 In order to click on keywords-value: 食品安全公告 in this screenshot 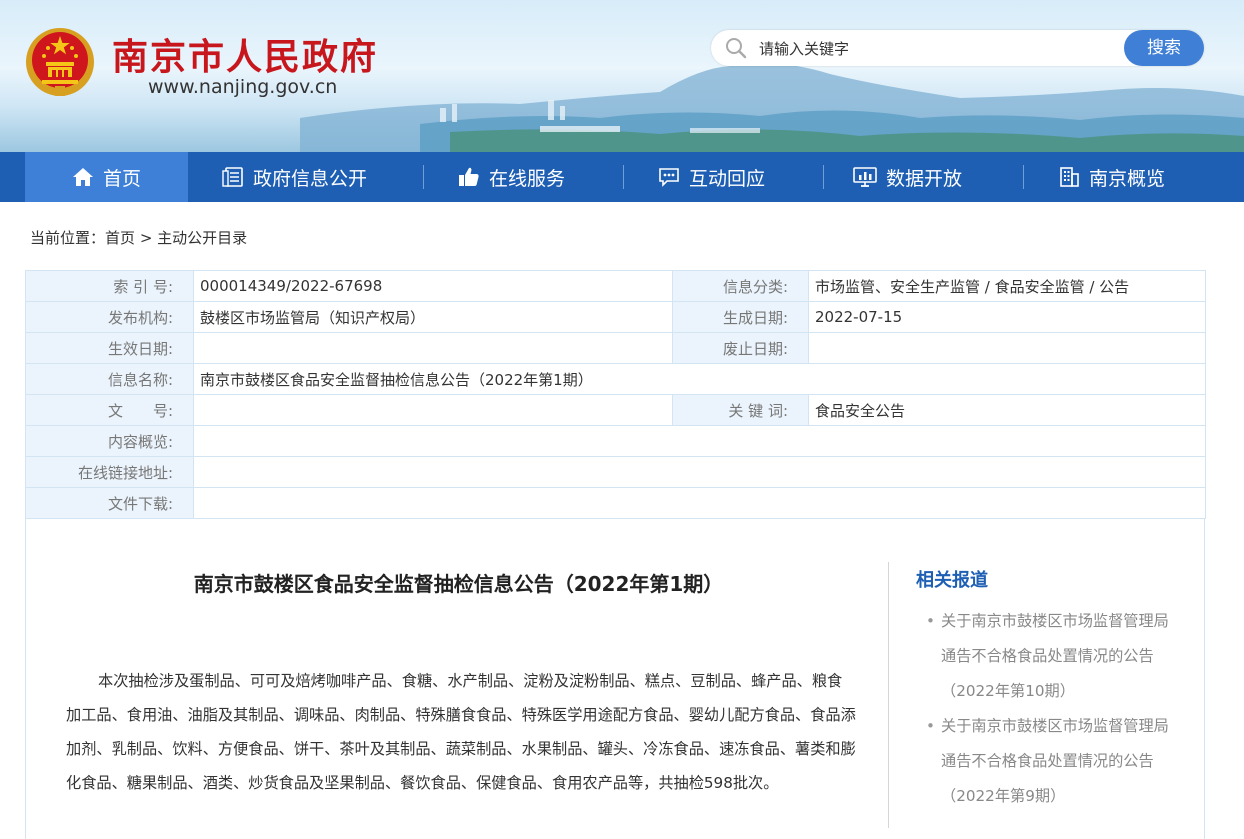, I will do `click(1007, 410)`.